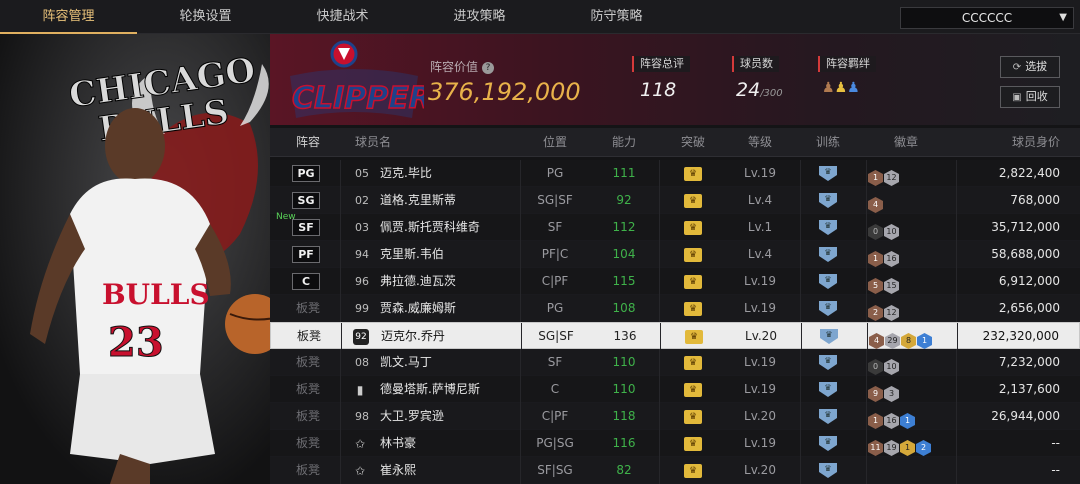  Describe the element at coordinates (205, 17) in the screenshot. I see `tab-rotation: 轮换设置` at that location.